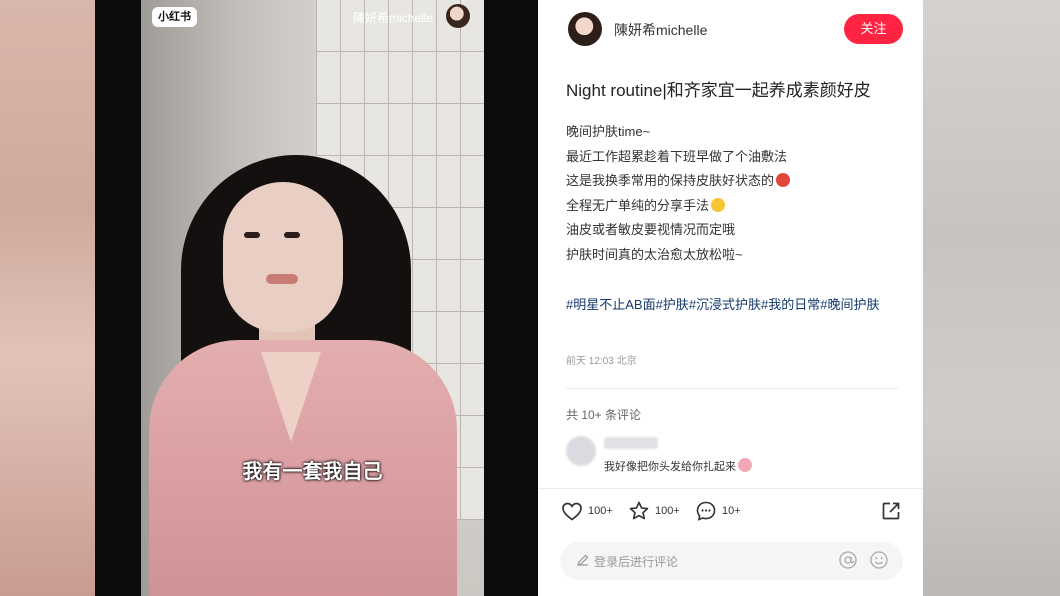 This screenshot has height=596, width=1060. What do you see at coordinates (783, 180) in the screenshot?
I see `secret-emoji-icon` at bounding box center [783, 180].